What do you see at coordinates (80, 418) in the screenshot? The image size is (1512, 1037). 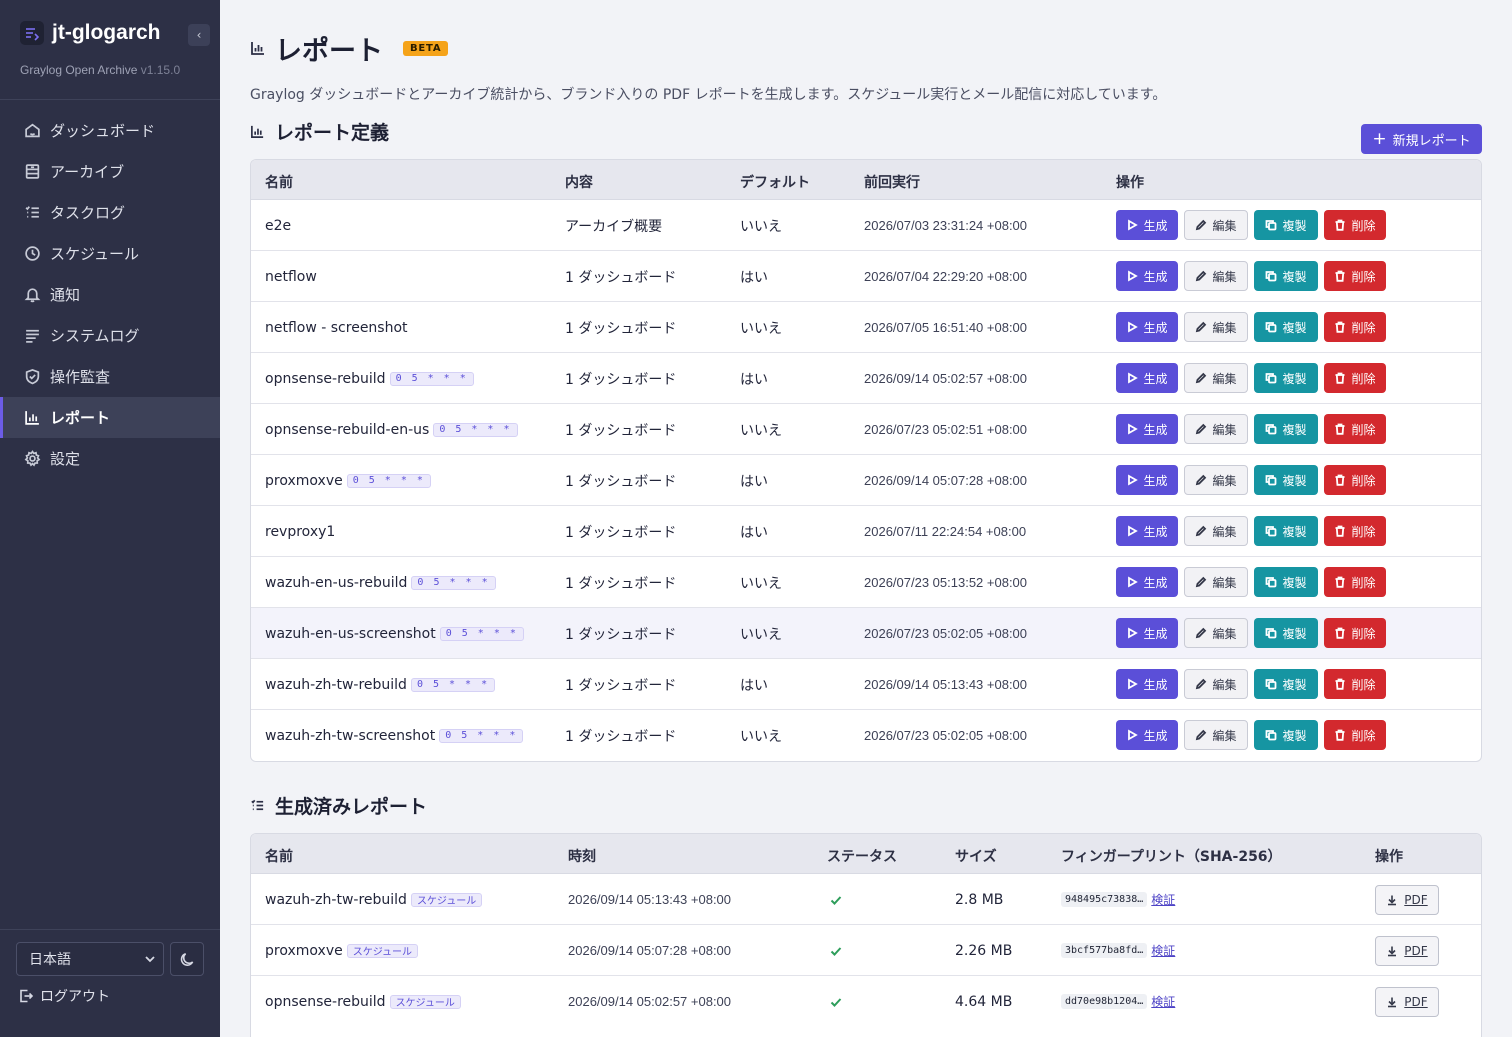 I see `sidebar-item-label: レポート` at bounding box center [80, 418].